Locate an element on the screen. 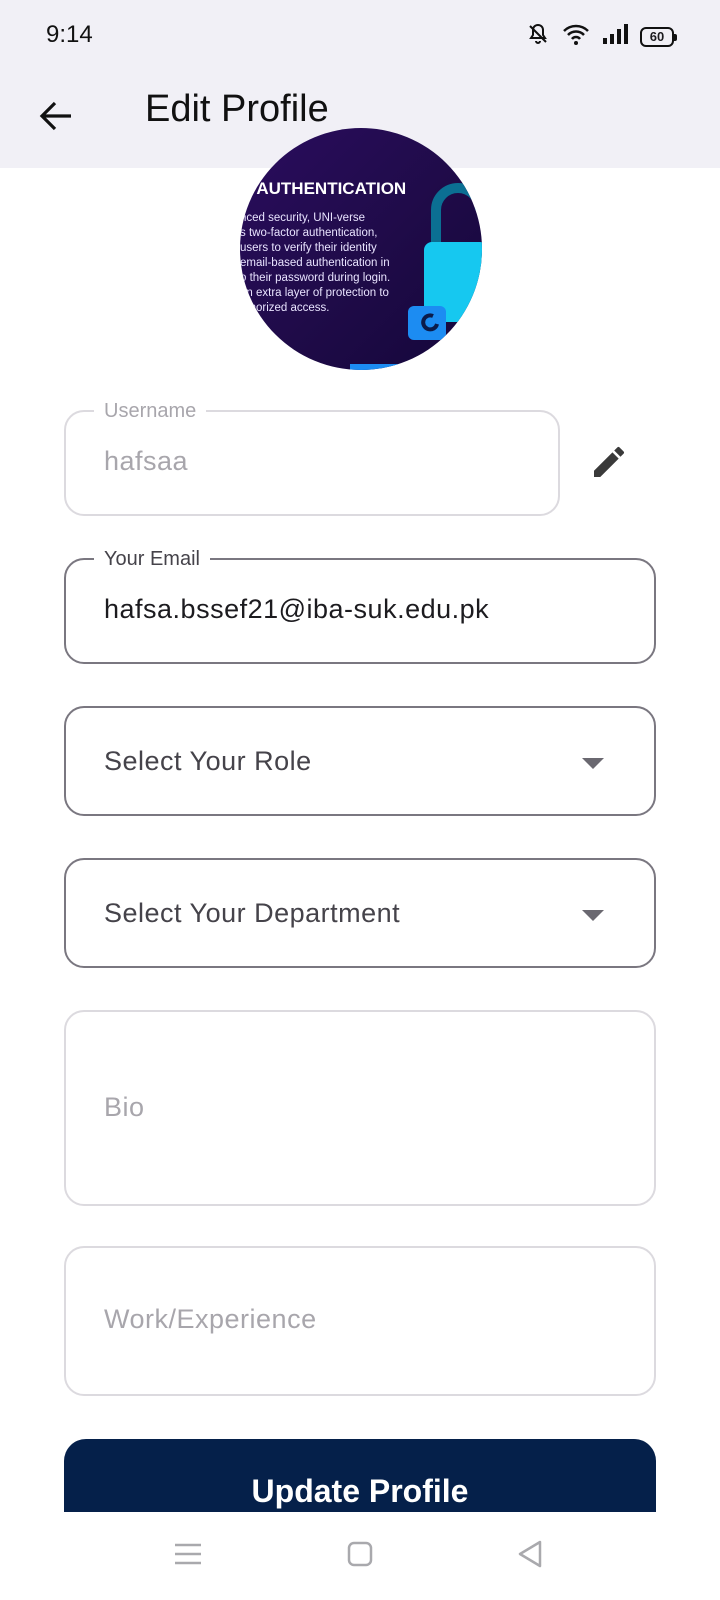  avatar-line: s two-factor authentication, is located at coordinates (308, 233).